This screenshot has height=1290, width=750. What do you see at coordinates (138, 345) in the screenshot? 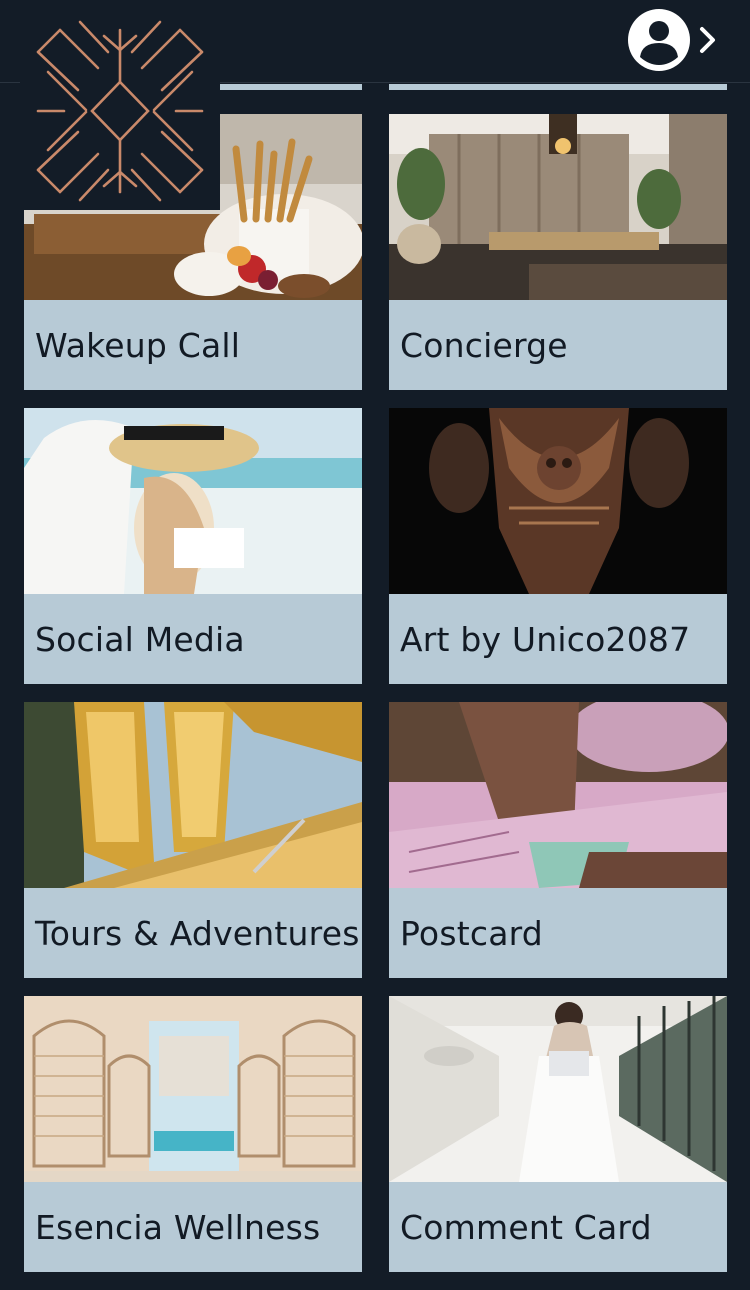
I see `tile-label: Wakeup Call` at bounding box center [138, 345].